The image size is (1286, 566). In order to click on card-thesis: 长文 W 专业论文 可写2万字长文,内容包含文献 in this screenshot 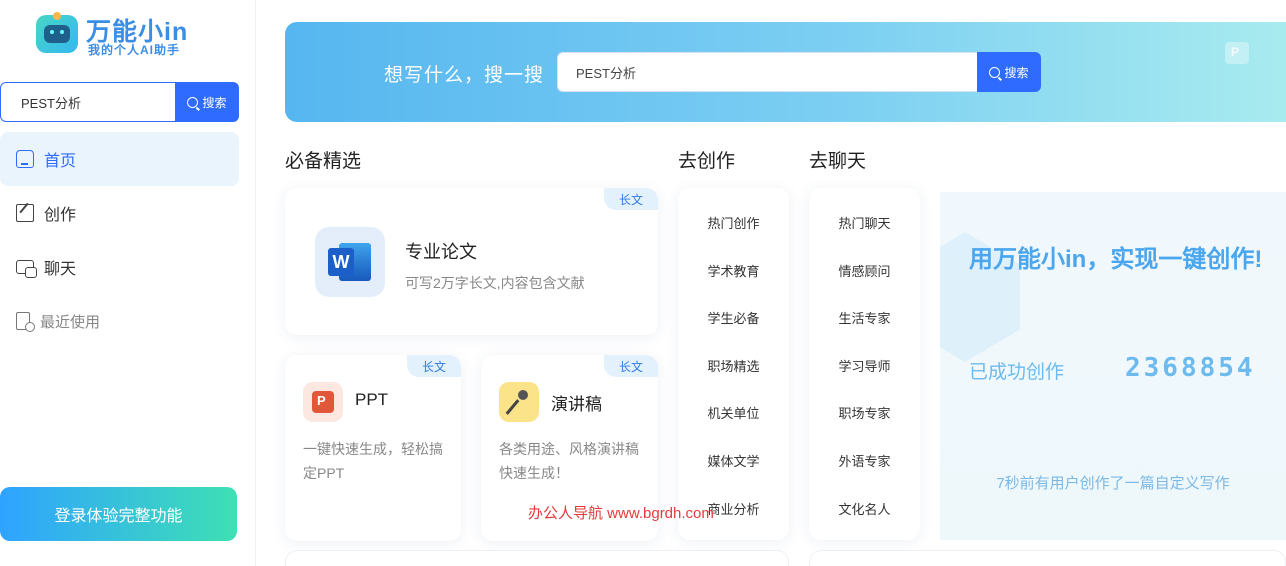, I will do `click(471, 261)`.